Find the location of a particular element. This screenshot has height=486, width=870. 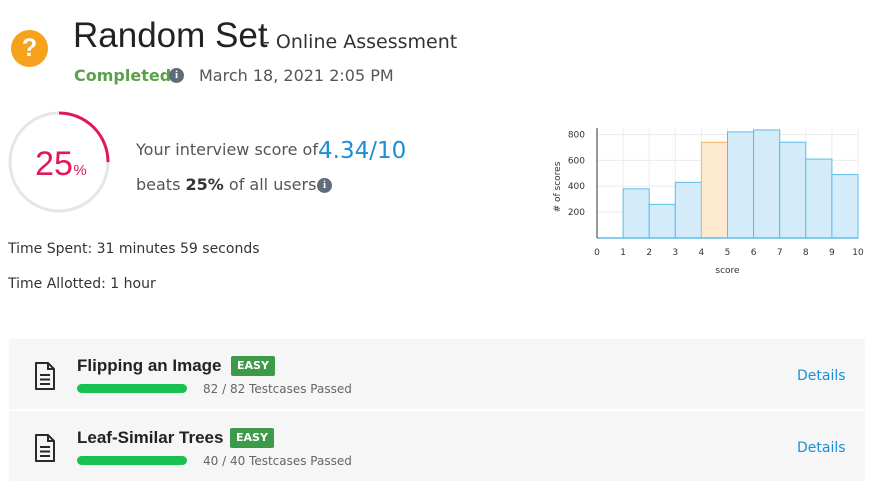

score-text: Your interview score of is located at coordinates (227, 149).